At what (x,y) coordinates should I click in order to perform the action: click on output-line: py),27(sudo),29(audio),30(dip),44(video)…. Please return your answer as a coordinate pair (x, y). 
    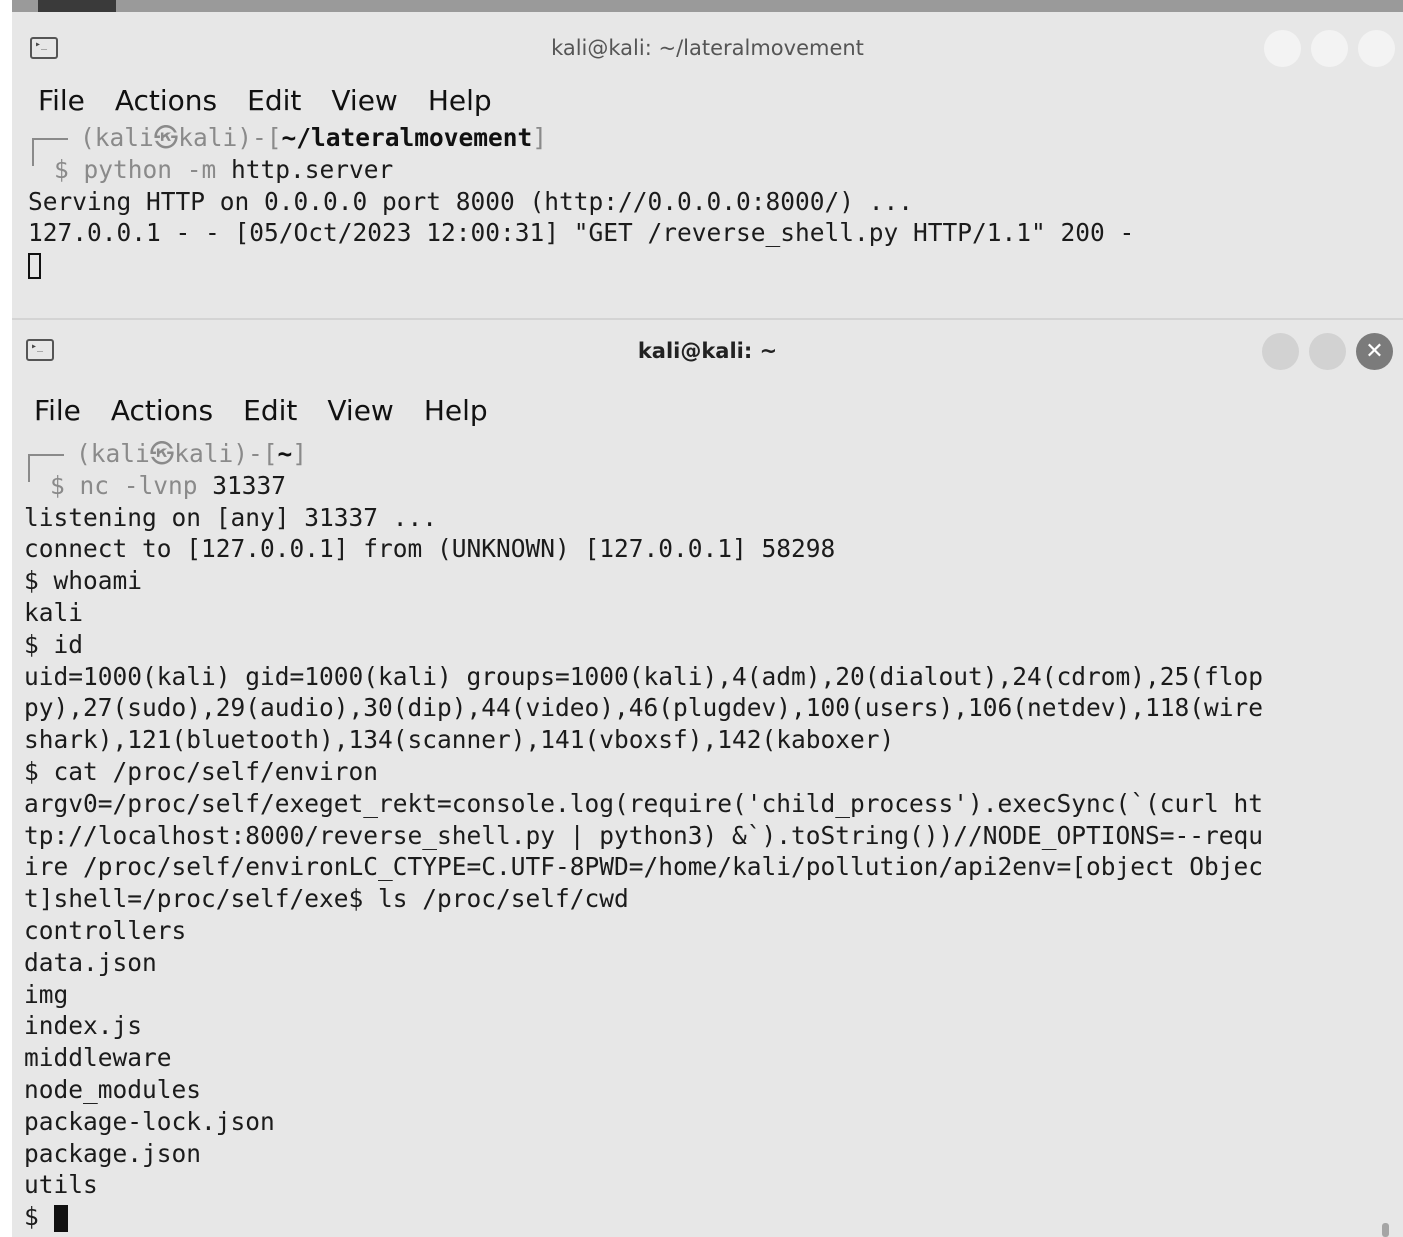
    Looking at the image, I should click on (644, 708).